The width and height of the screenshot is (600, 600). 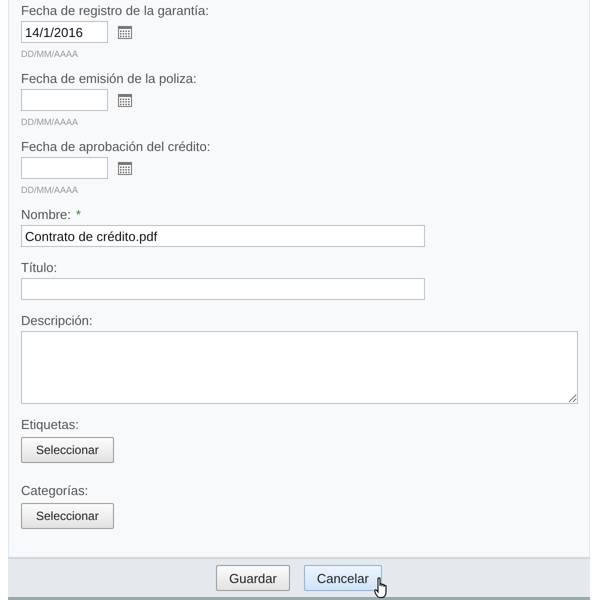 I want to click on text-field: Contrato de crédito.pdf, so click(x=223, y=236).